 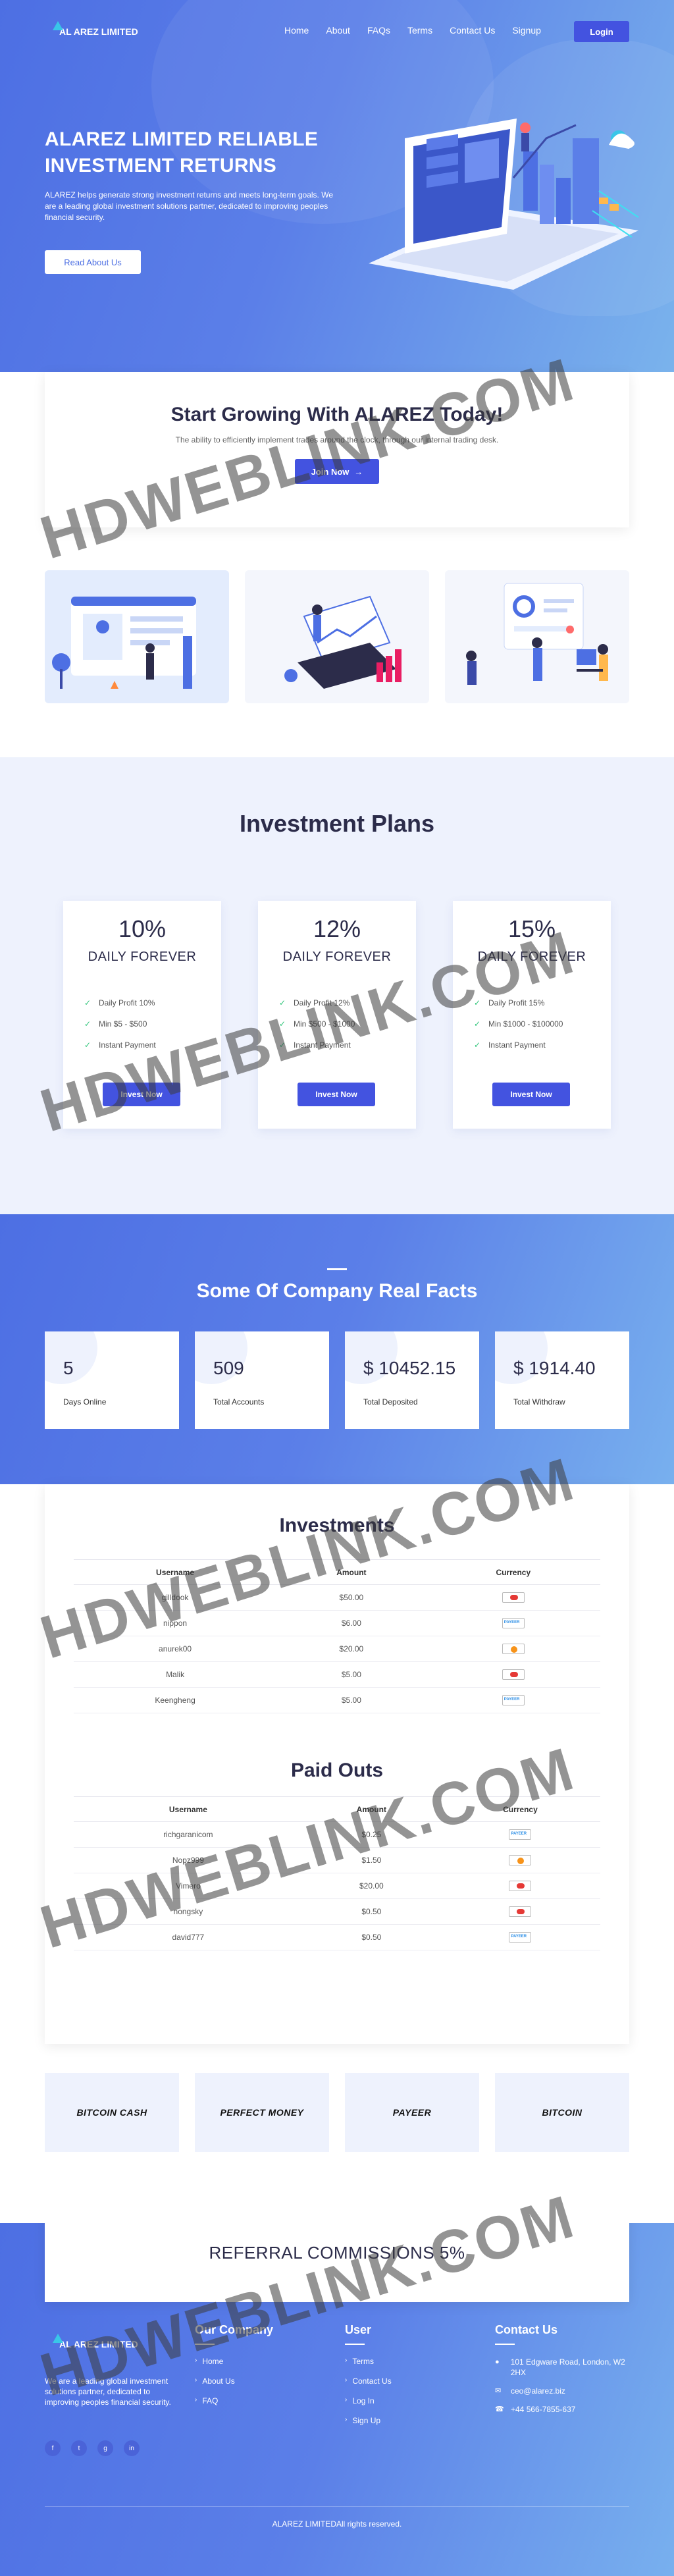 I want to click on footer-link-label: Sign Up, so click(x=366, y=2420).